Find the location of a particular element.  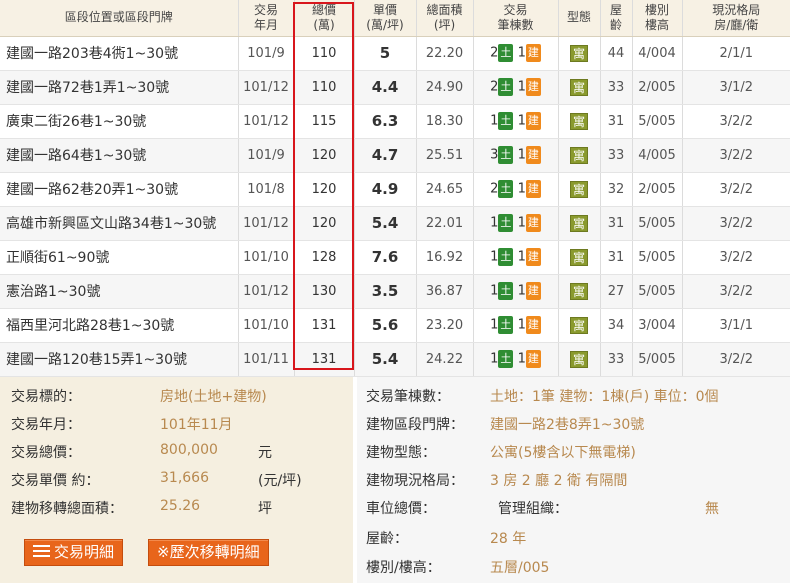

row-address: 建國一路120巷15弄1~30號 is located at coordinates (119, 359).